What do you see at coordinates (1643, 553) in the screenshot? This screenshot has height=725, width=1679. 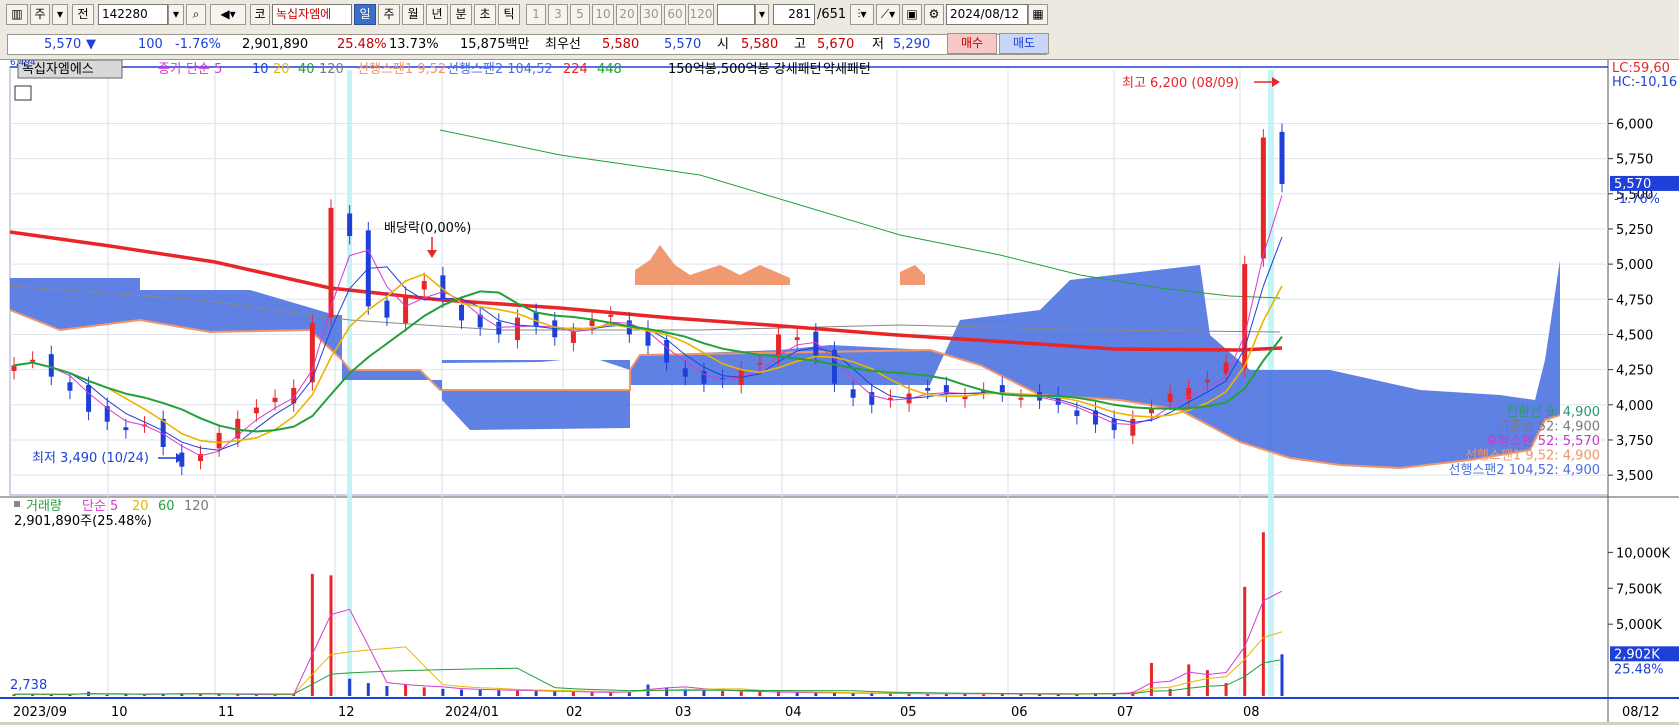 I see `volume-tick-label: 10,000K` at bounding box center [1643, 553].